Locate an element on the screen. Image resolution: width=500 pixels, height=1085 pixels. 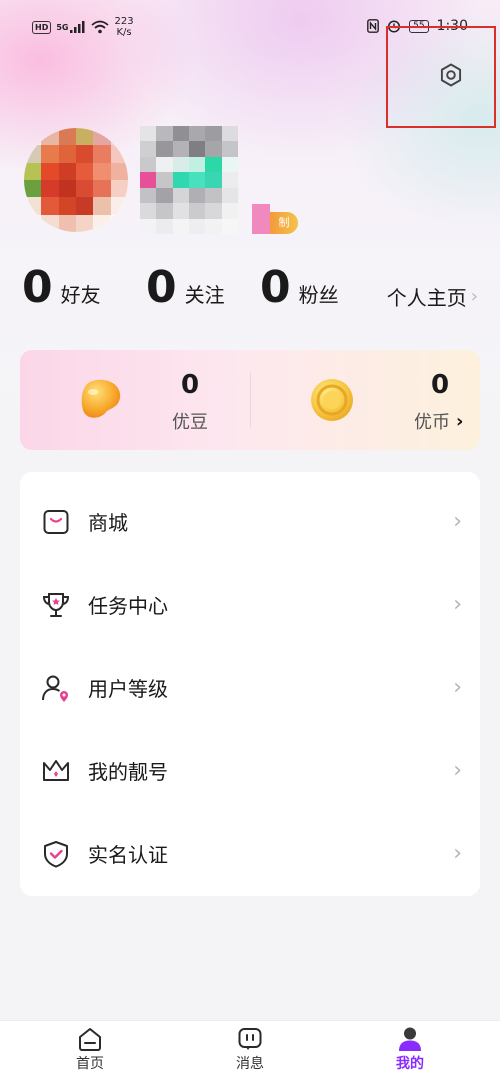
tab-profile: 我的 is located at coordinates (410, 1053).